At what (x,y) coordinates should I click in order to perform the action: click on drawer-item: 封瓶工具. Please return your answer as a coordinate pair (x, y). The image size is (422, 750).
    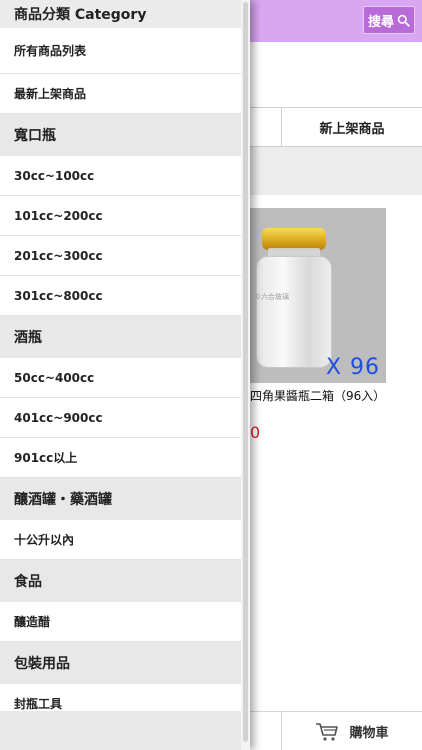
    Looking at the image, I should click on (120, 697).